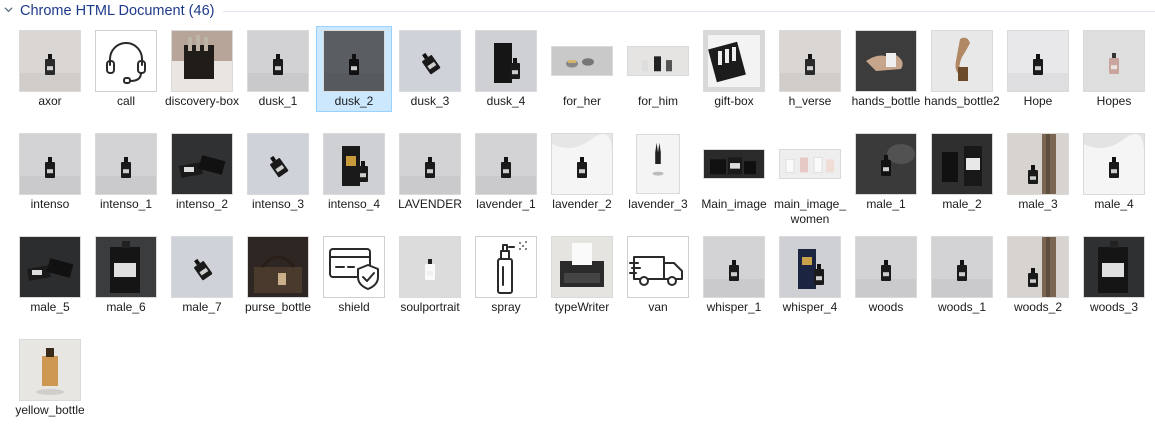 The height and width of the screenshot is (445, 1155). I want to click on file-item: whisper_1, so click(734, 281).